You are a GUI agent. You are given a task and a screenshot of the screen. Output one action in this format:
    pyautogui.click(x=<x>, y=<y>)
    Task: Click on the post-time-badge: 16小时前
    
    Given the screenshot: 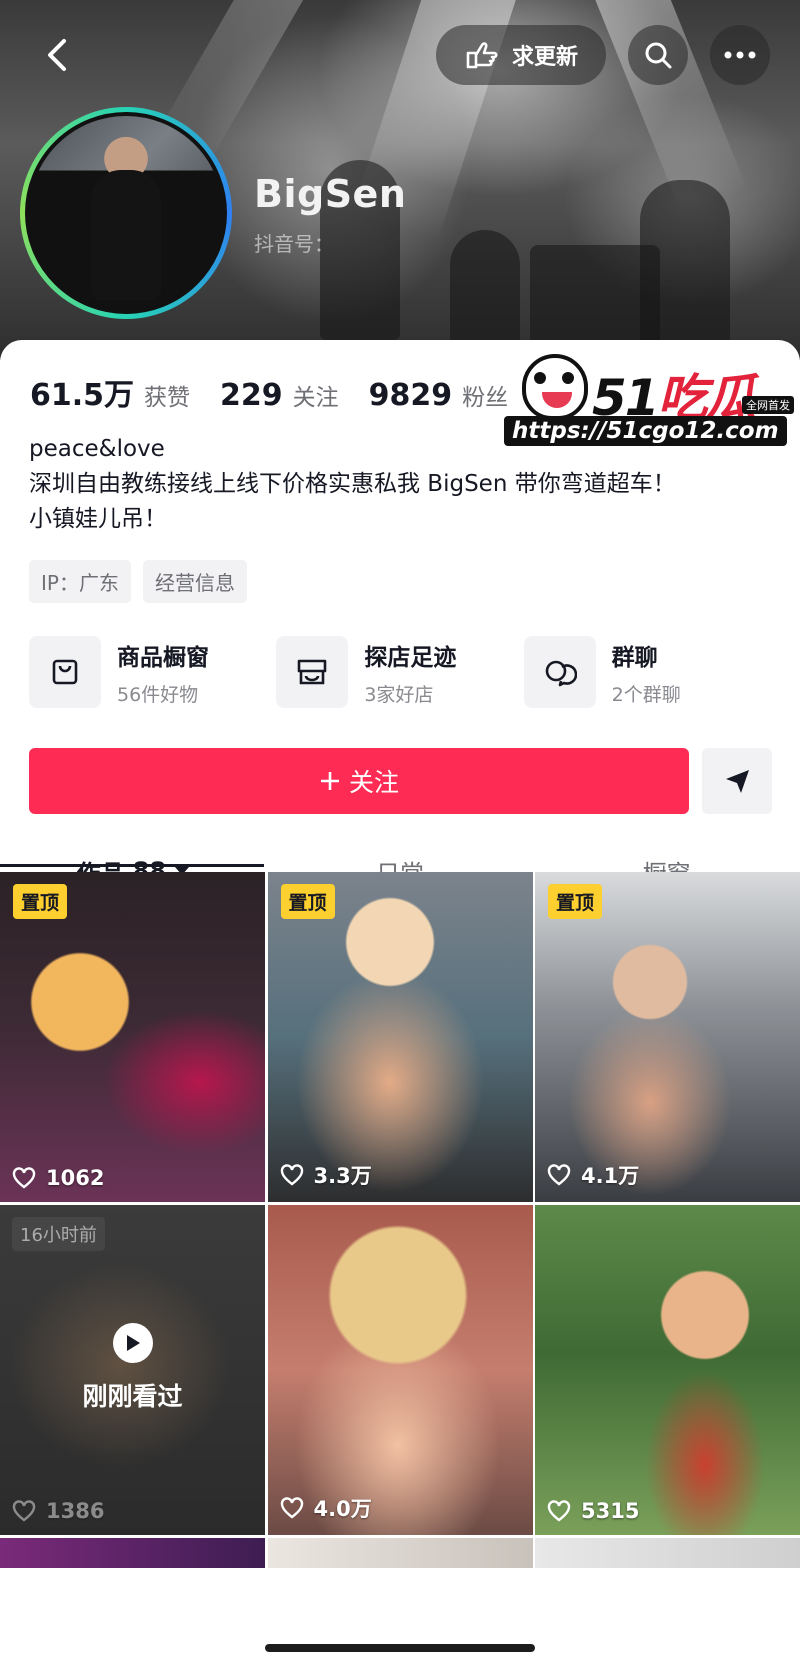 What is the action you would take?
    pyautogui.click(x=58, y=1234)
    